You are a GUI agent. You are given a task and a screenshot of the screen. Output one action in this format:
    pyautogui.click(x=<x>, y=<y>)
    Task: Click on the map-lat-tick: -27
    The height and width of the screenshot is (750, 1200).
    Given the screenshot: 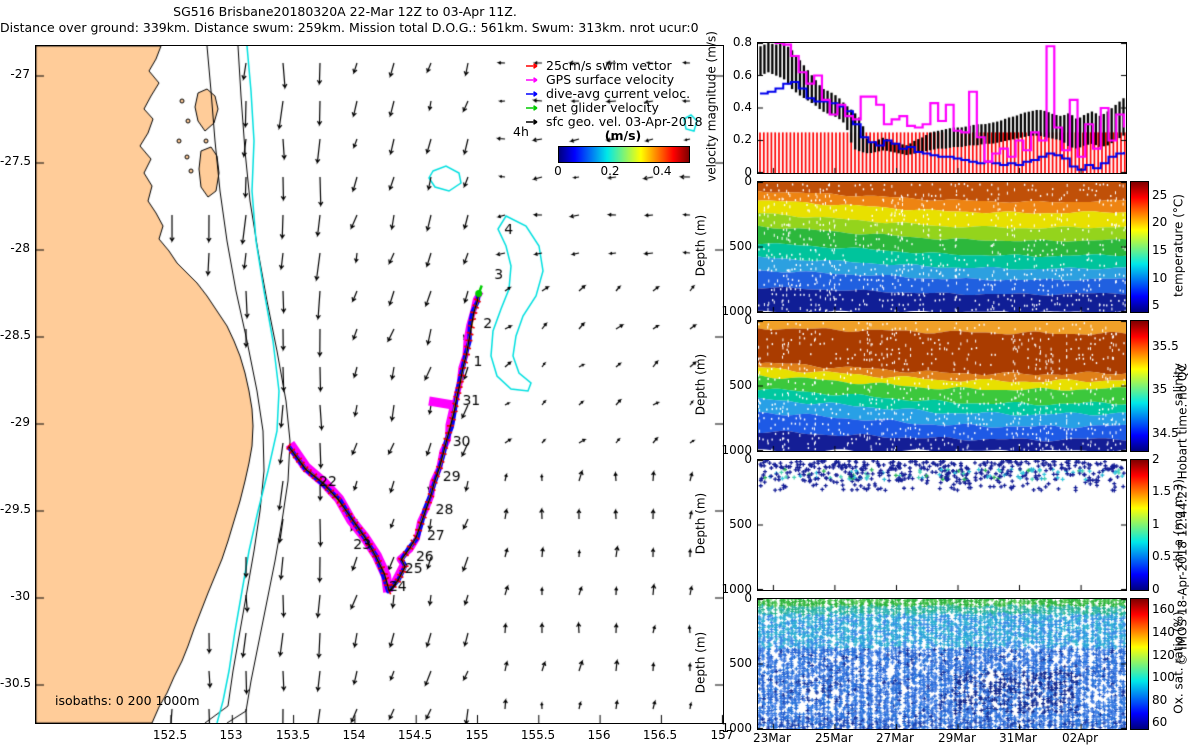 What is the action you would take?
    pyautogui.click(x=20, y=74)
    